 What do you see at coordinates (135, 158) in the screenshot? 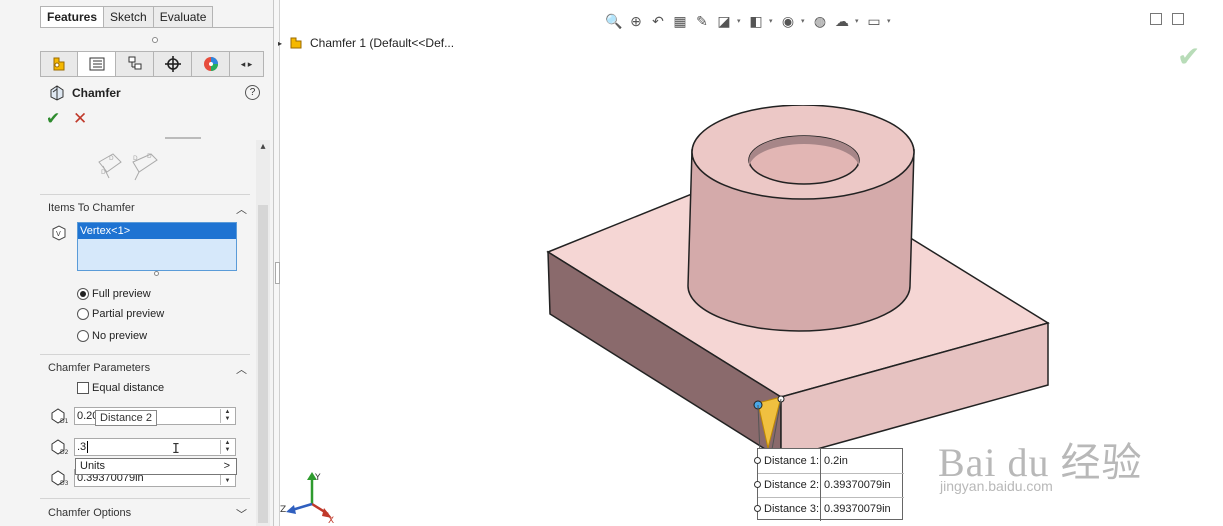
I see `svg-text: D` at bounding box center [135, 158].